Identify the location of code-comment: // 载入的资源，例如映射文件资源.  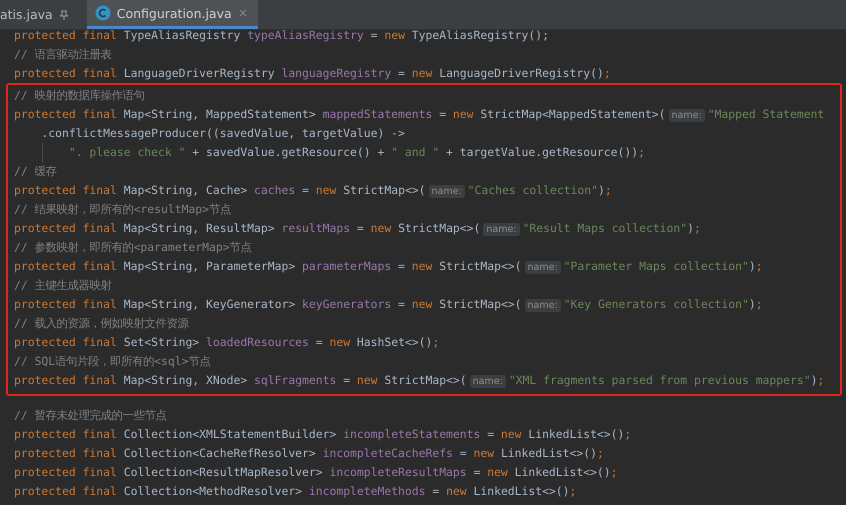
(101, 323).